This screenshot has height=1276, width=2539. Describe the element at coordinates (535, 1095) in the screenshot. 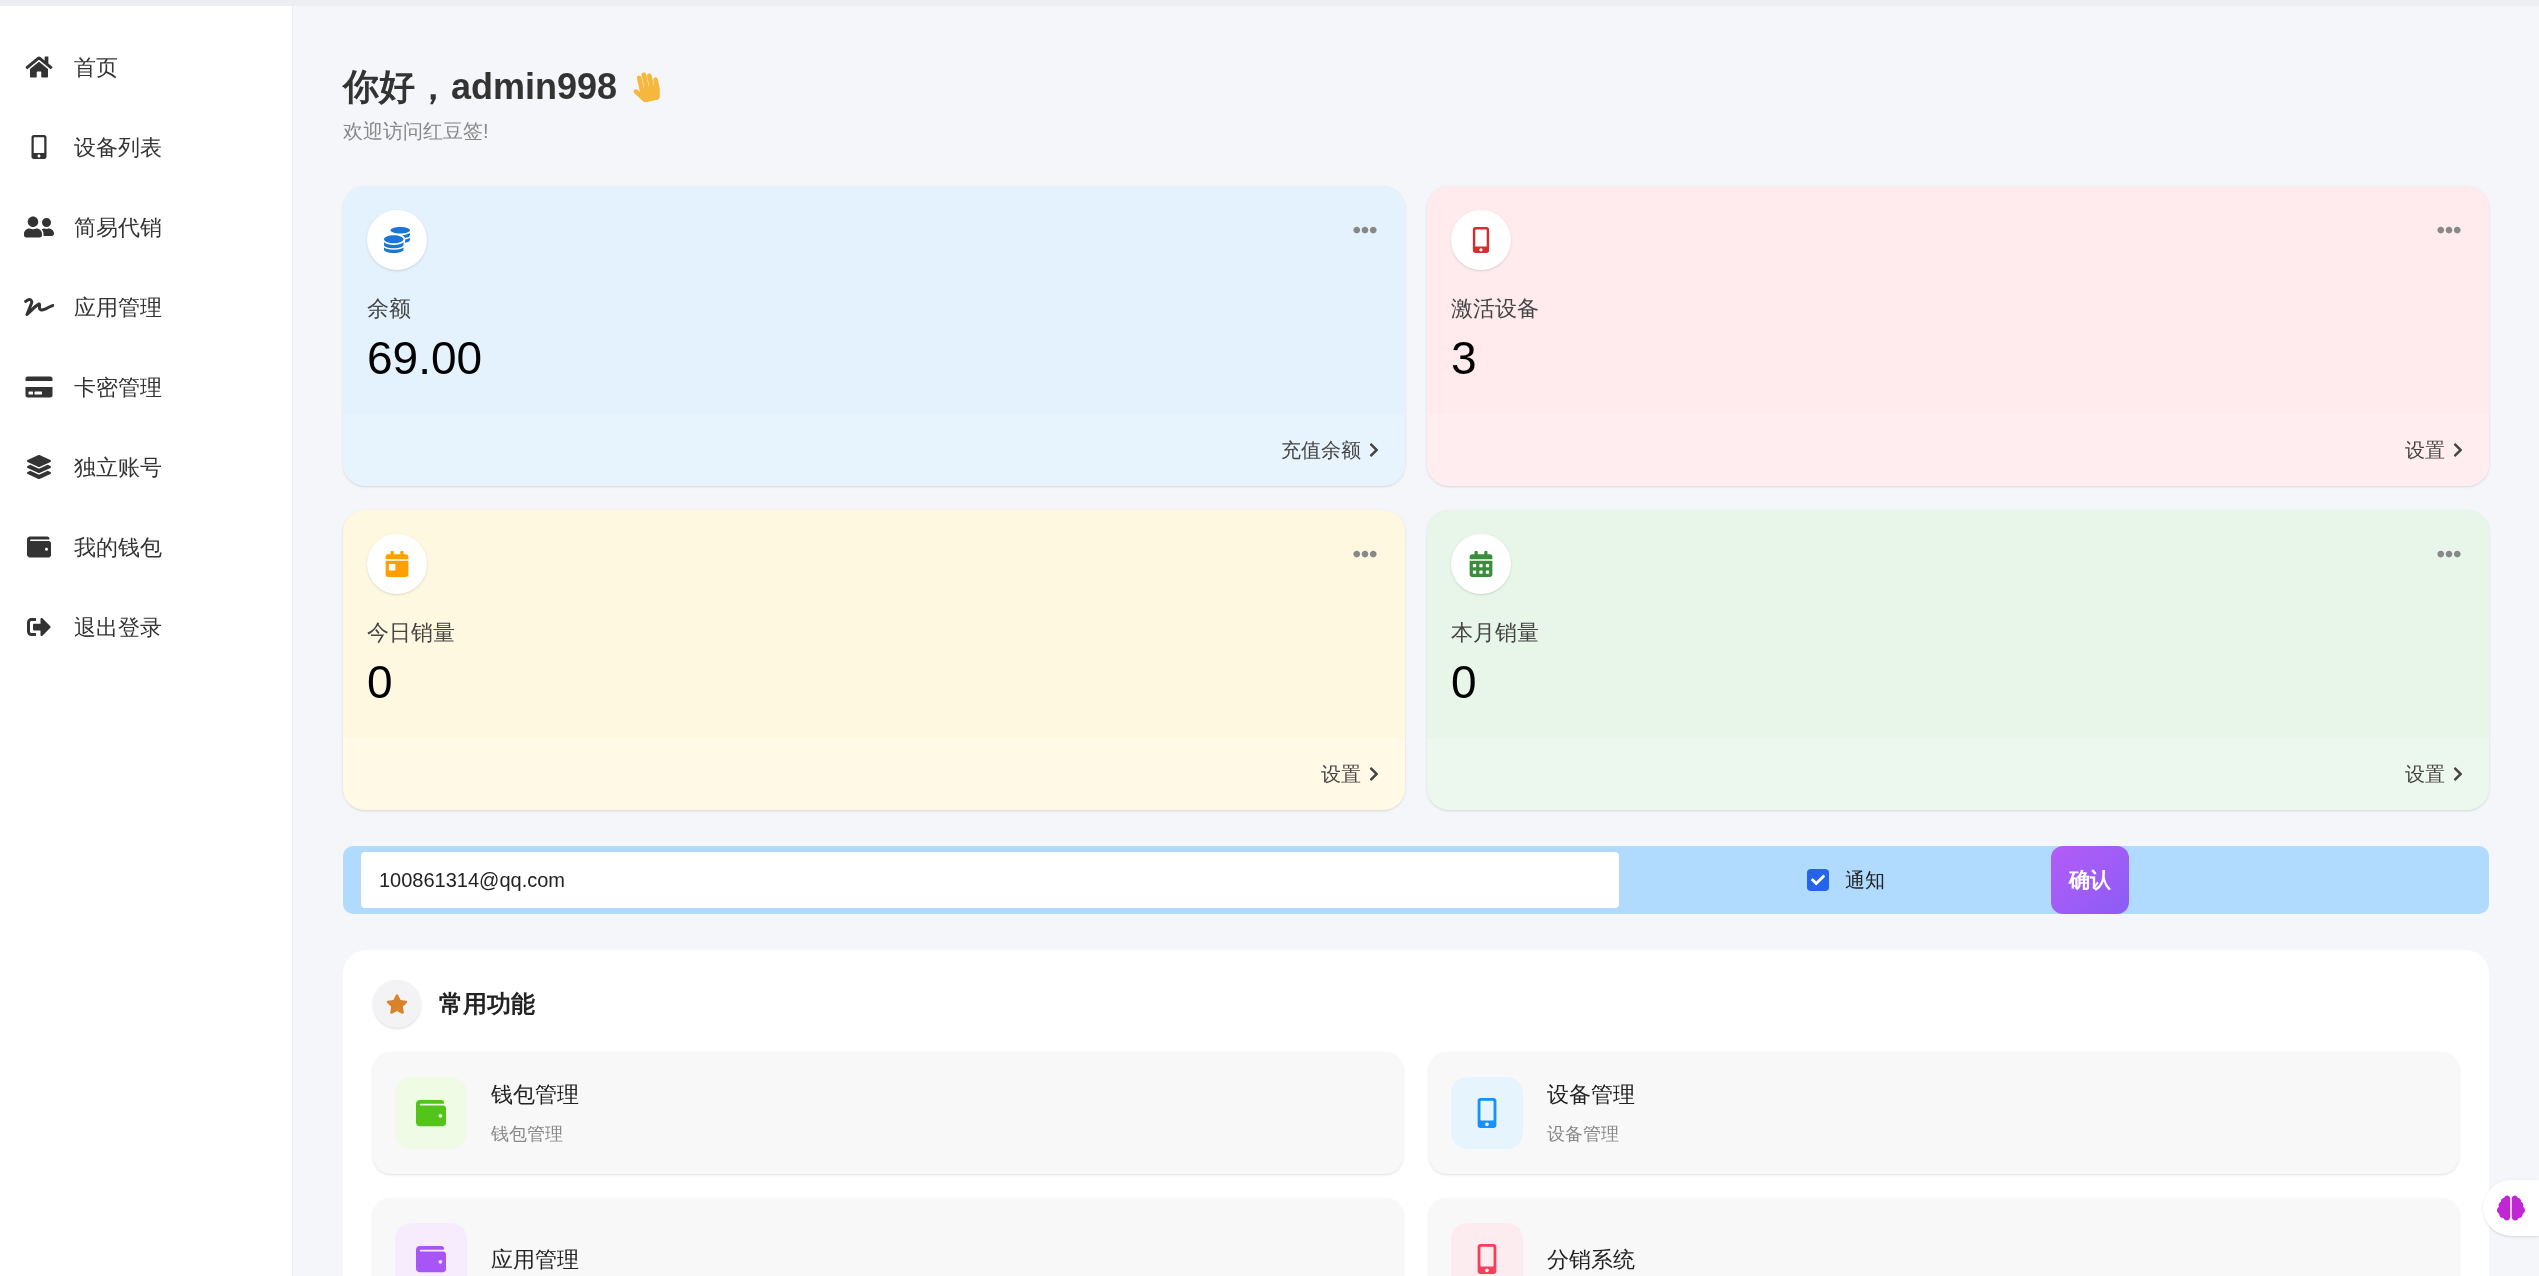

I see `function-title: 钱包管理` at that location.